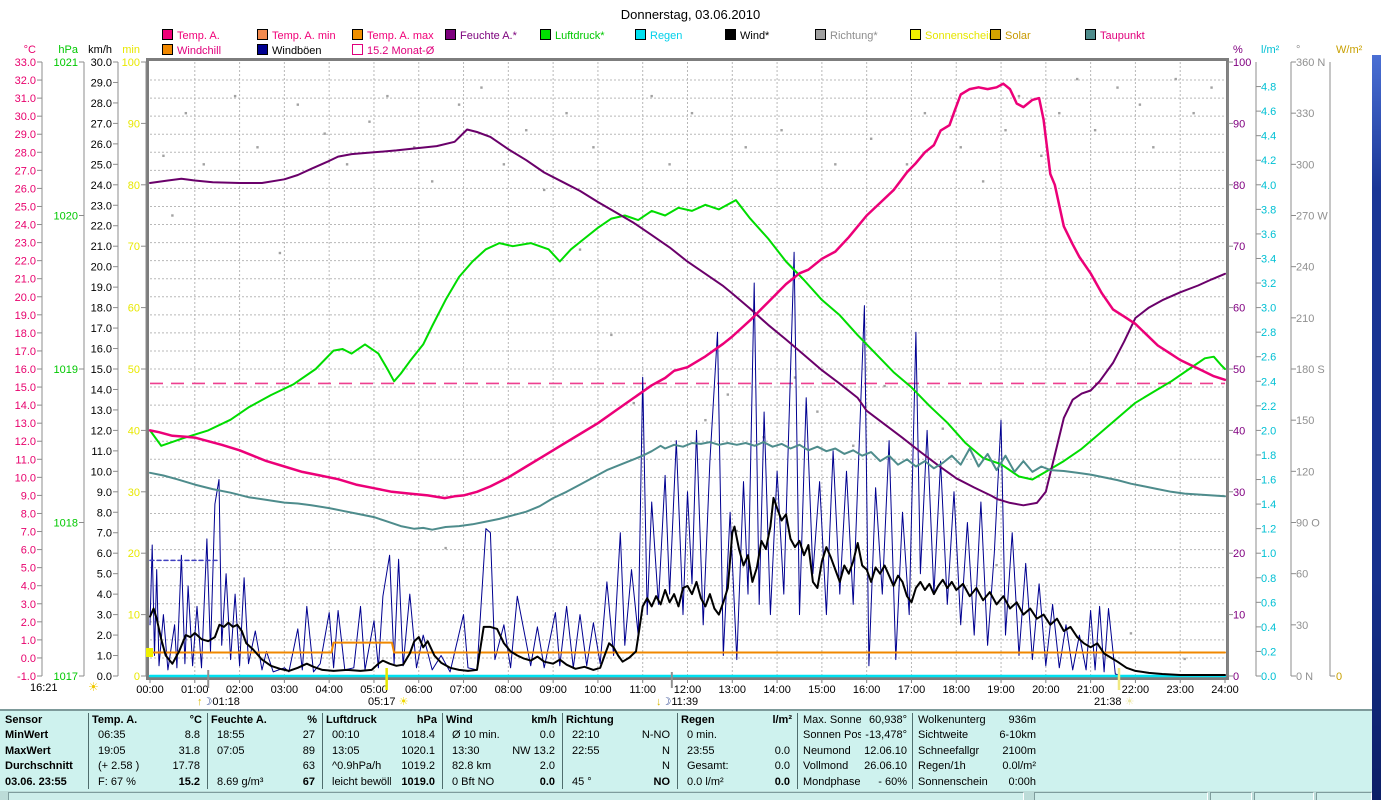 The height and width of the screenshot is (800, 1381). I want to click on tick-label: 300, so click(1305, 165).